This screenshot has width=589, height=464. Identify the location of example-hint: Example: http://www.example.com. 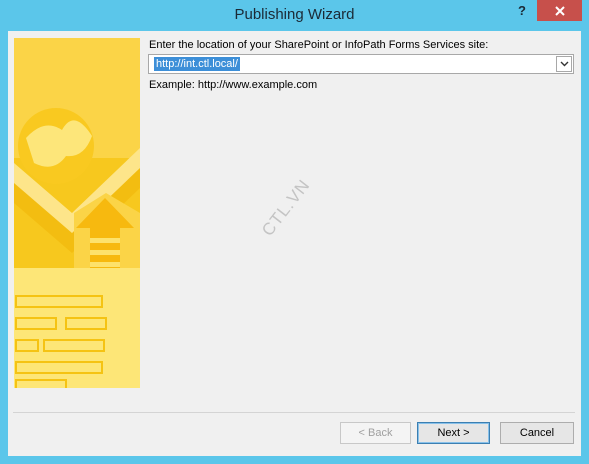
(233, 85).